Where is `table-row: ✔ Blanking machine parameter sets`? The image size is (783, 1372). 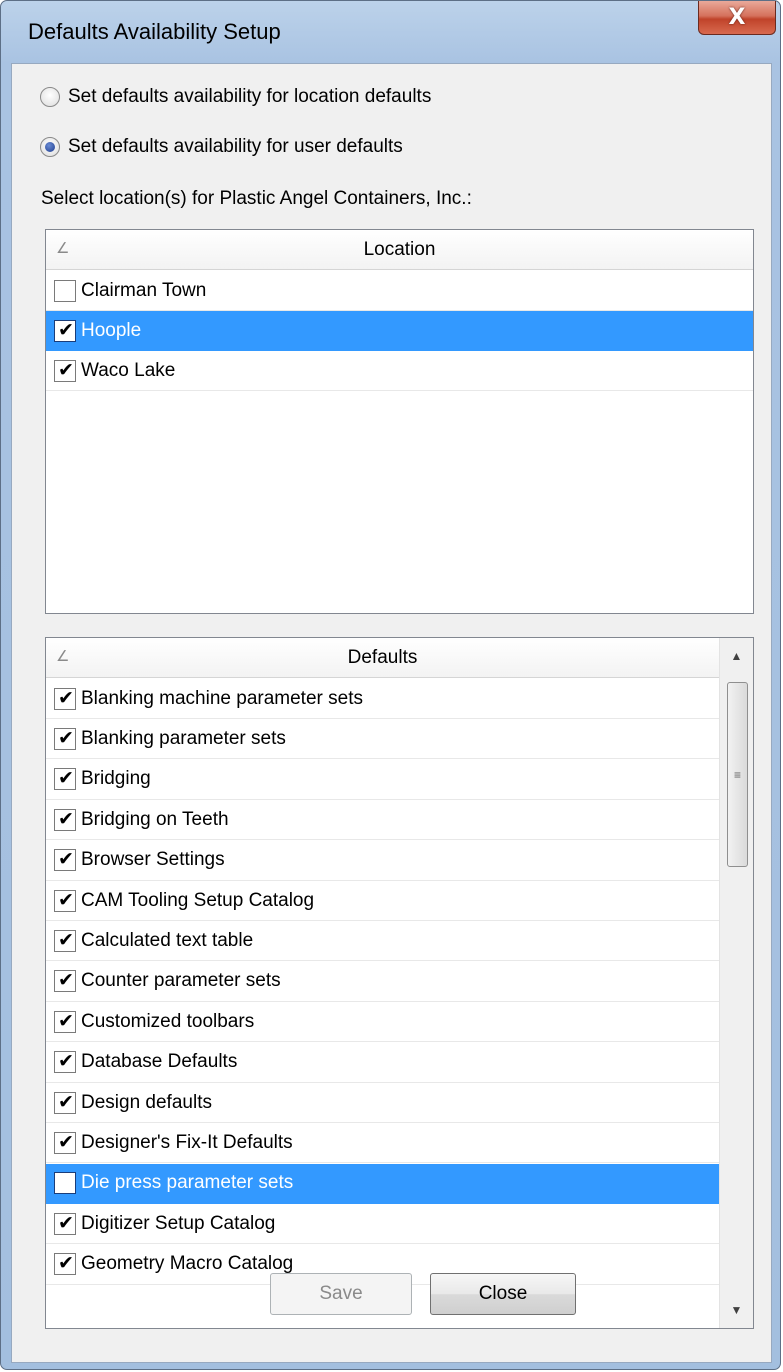
table-row: ✔ Blanking machine parameter sets is located at coordinates (382, 699).